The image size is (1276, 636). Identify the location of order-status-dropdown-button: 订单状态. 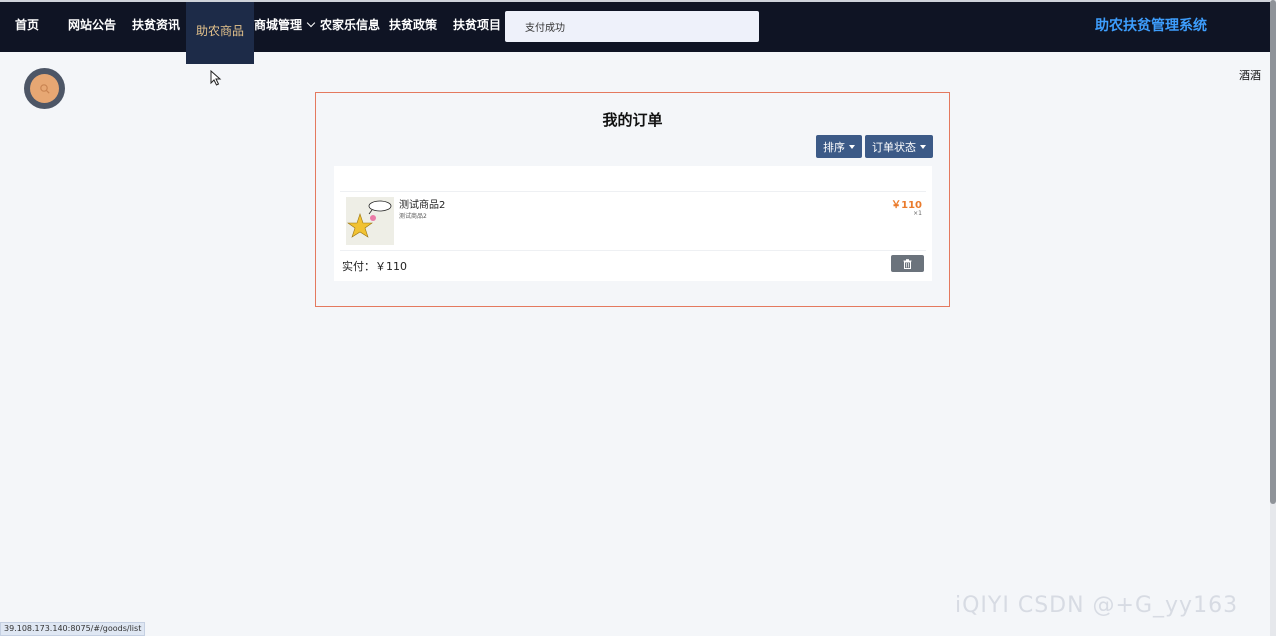
(899, 146).